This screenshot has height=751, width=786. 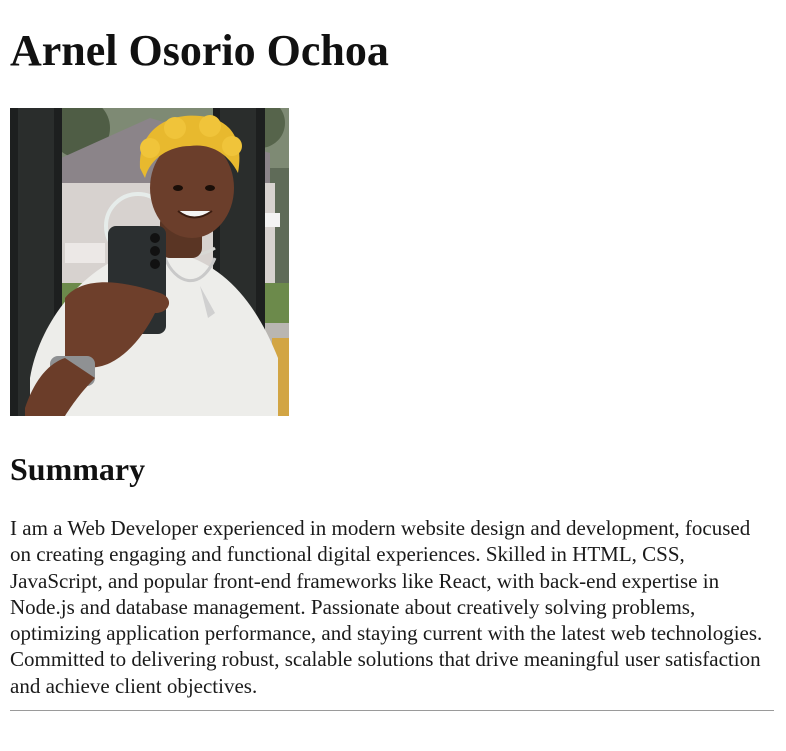 I want to click on summary-heading: Summary, so click(x=78, y=469).